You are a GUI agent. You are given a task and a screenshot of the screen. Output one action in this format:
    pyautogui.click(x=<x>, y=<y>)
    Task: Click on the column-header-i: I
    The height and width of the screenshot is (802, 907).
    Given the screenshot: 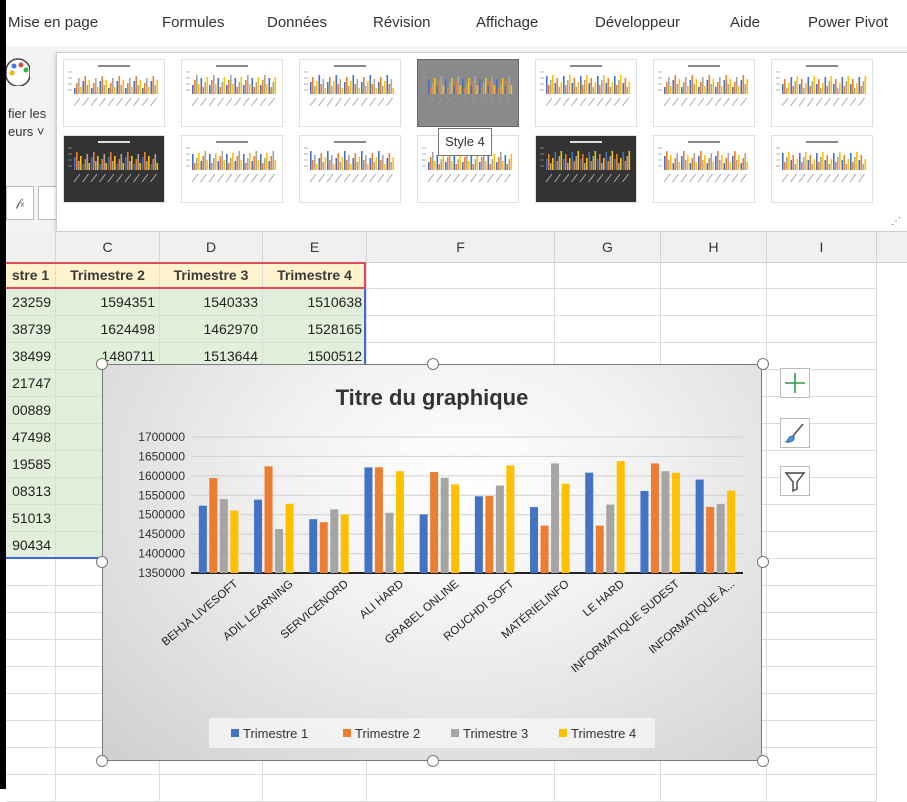 What is the action you would take?
    pyautogui.click(x=822, y=247)
    